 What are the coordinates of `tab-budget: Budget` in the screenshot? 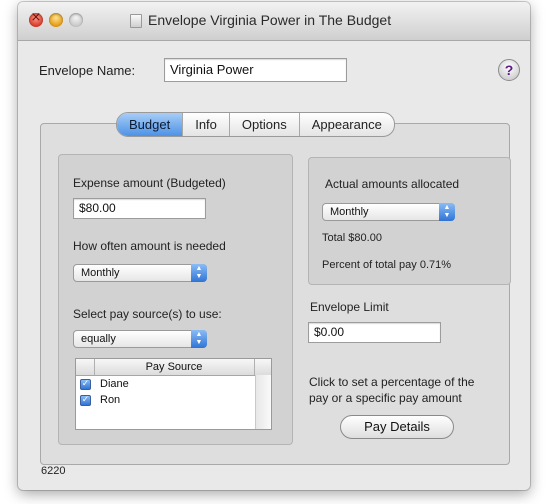 It's located at (150, 124).